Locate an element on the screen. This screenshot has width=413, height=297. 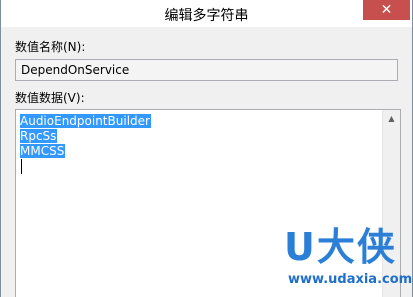
value-data-line: RpcSs is located at coordinates (39, 136).